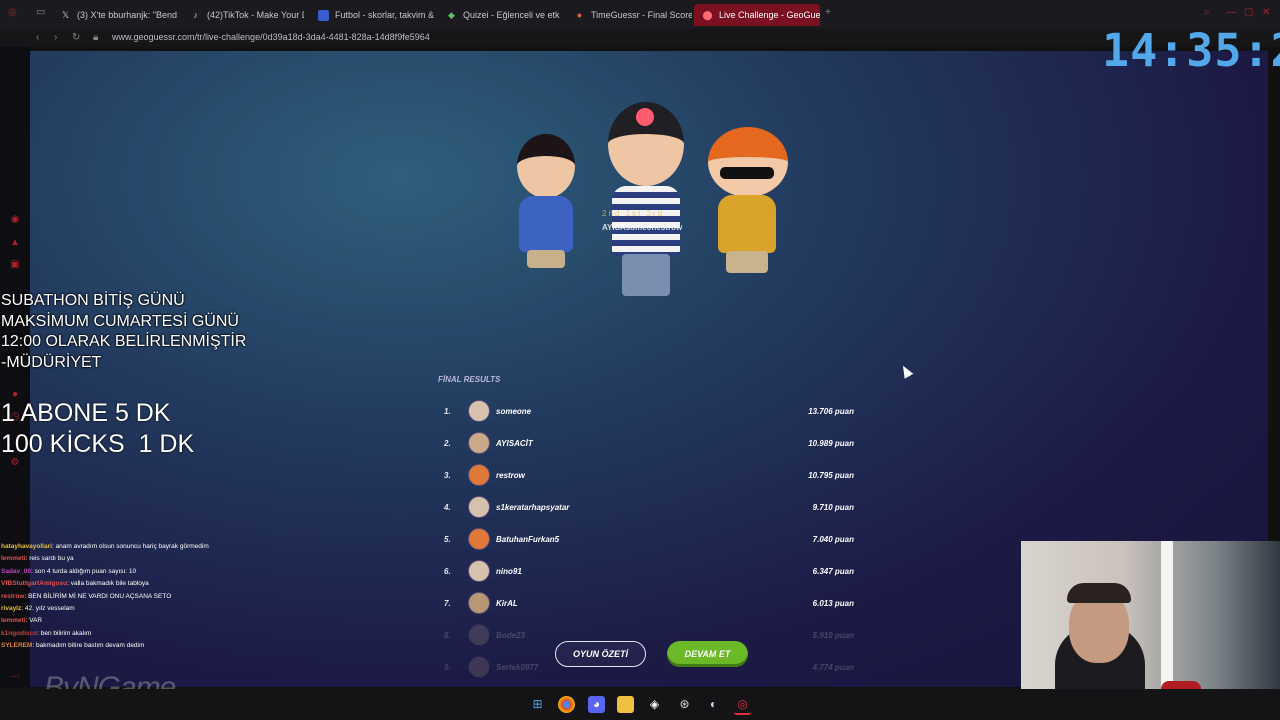 The width and height of the screenshot is (1280, 720). I want to click on chat-username: restrow, so click(13, 596).